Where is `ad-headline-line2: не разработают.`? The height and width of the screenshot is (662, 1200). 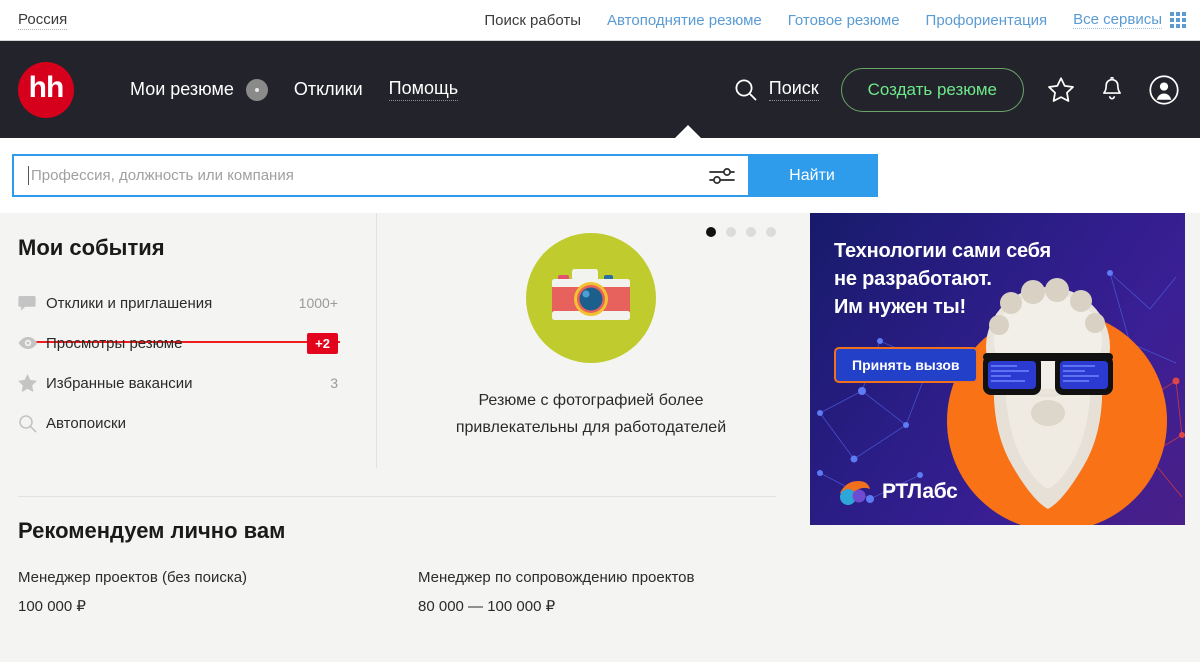
ad-headline-line2: не разработают. is located at coordinates (913, 279).